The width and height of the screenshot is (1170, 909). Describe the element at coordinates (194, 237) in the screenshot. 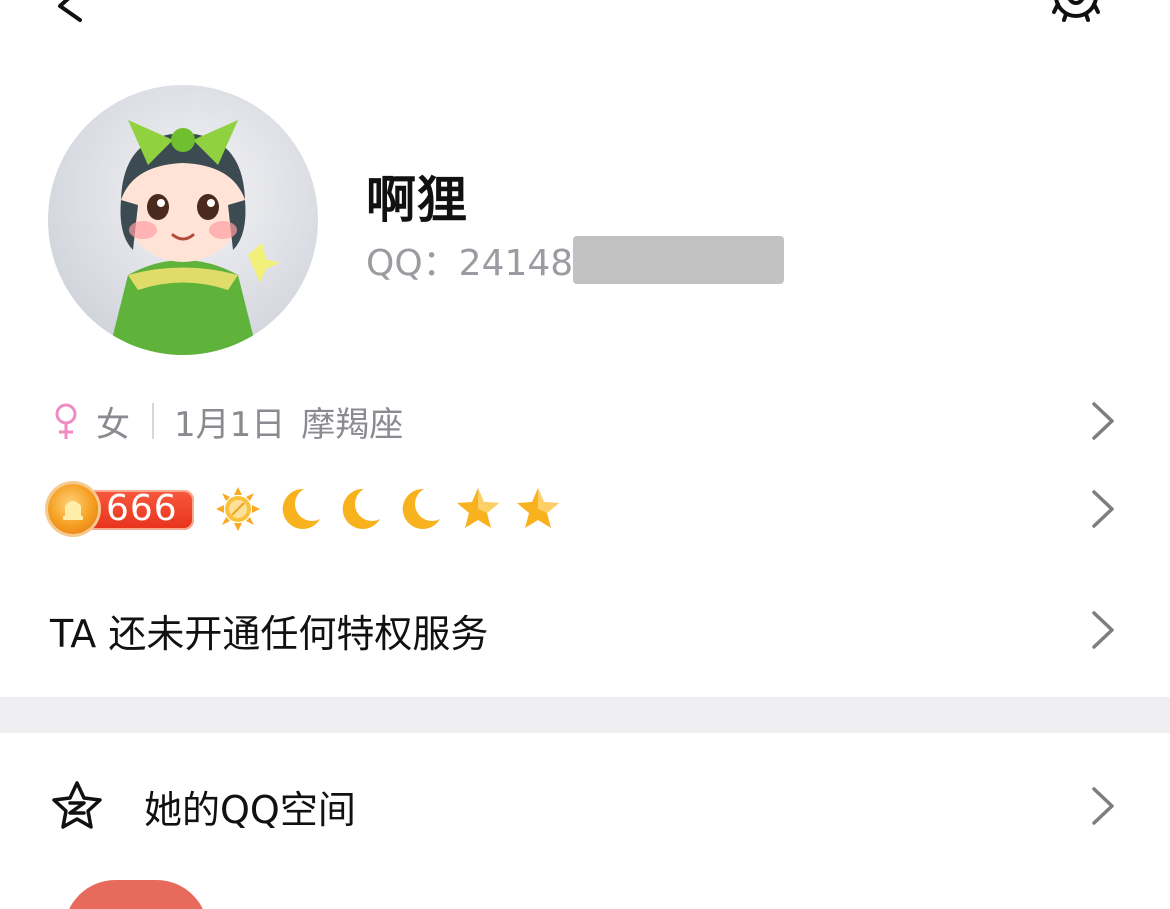

I see `avatar-image` at that location.